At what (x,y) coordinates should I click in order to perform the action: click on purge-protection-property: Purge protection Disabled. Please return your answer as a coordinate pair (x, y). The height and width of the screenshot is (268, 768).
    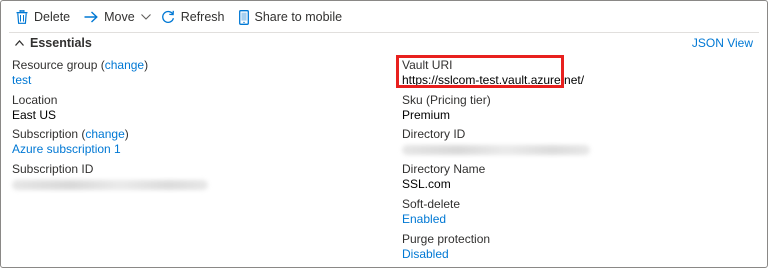
    Looking at the image, I should click on (446, 247).